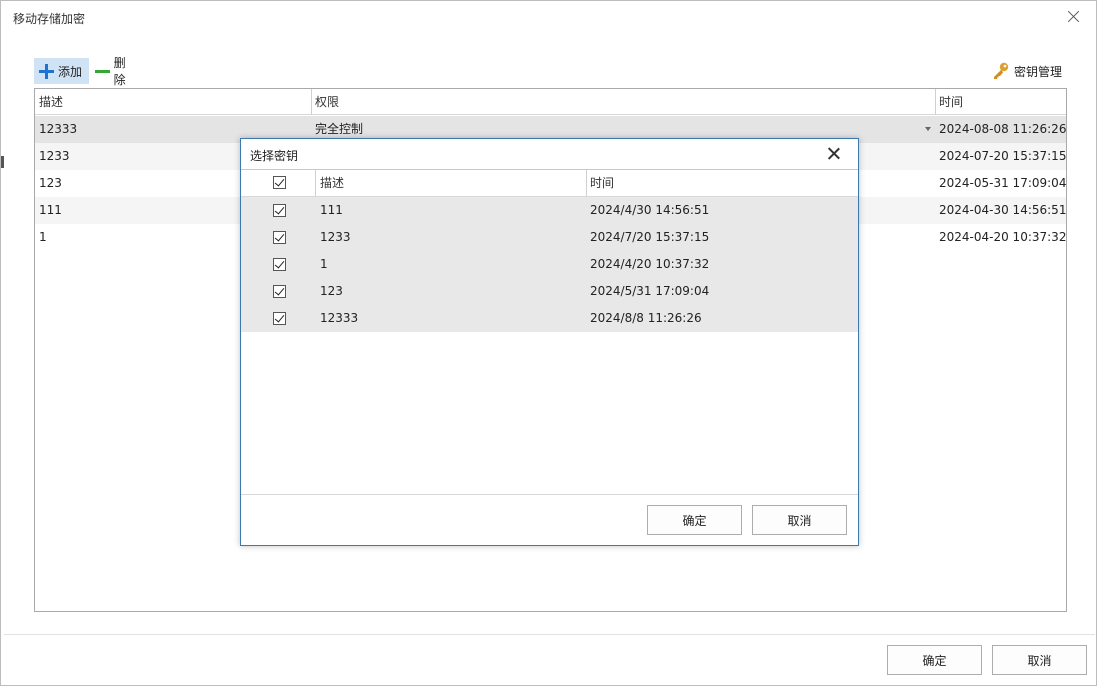 This screenshot has height=686, width=1097. I want to click on row-desc: 111, so click(50, 210).